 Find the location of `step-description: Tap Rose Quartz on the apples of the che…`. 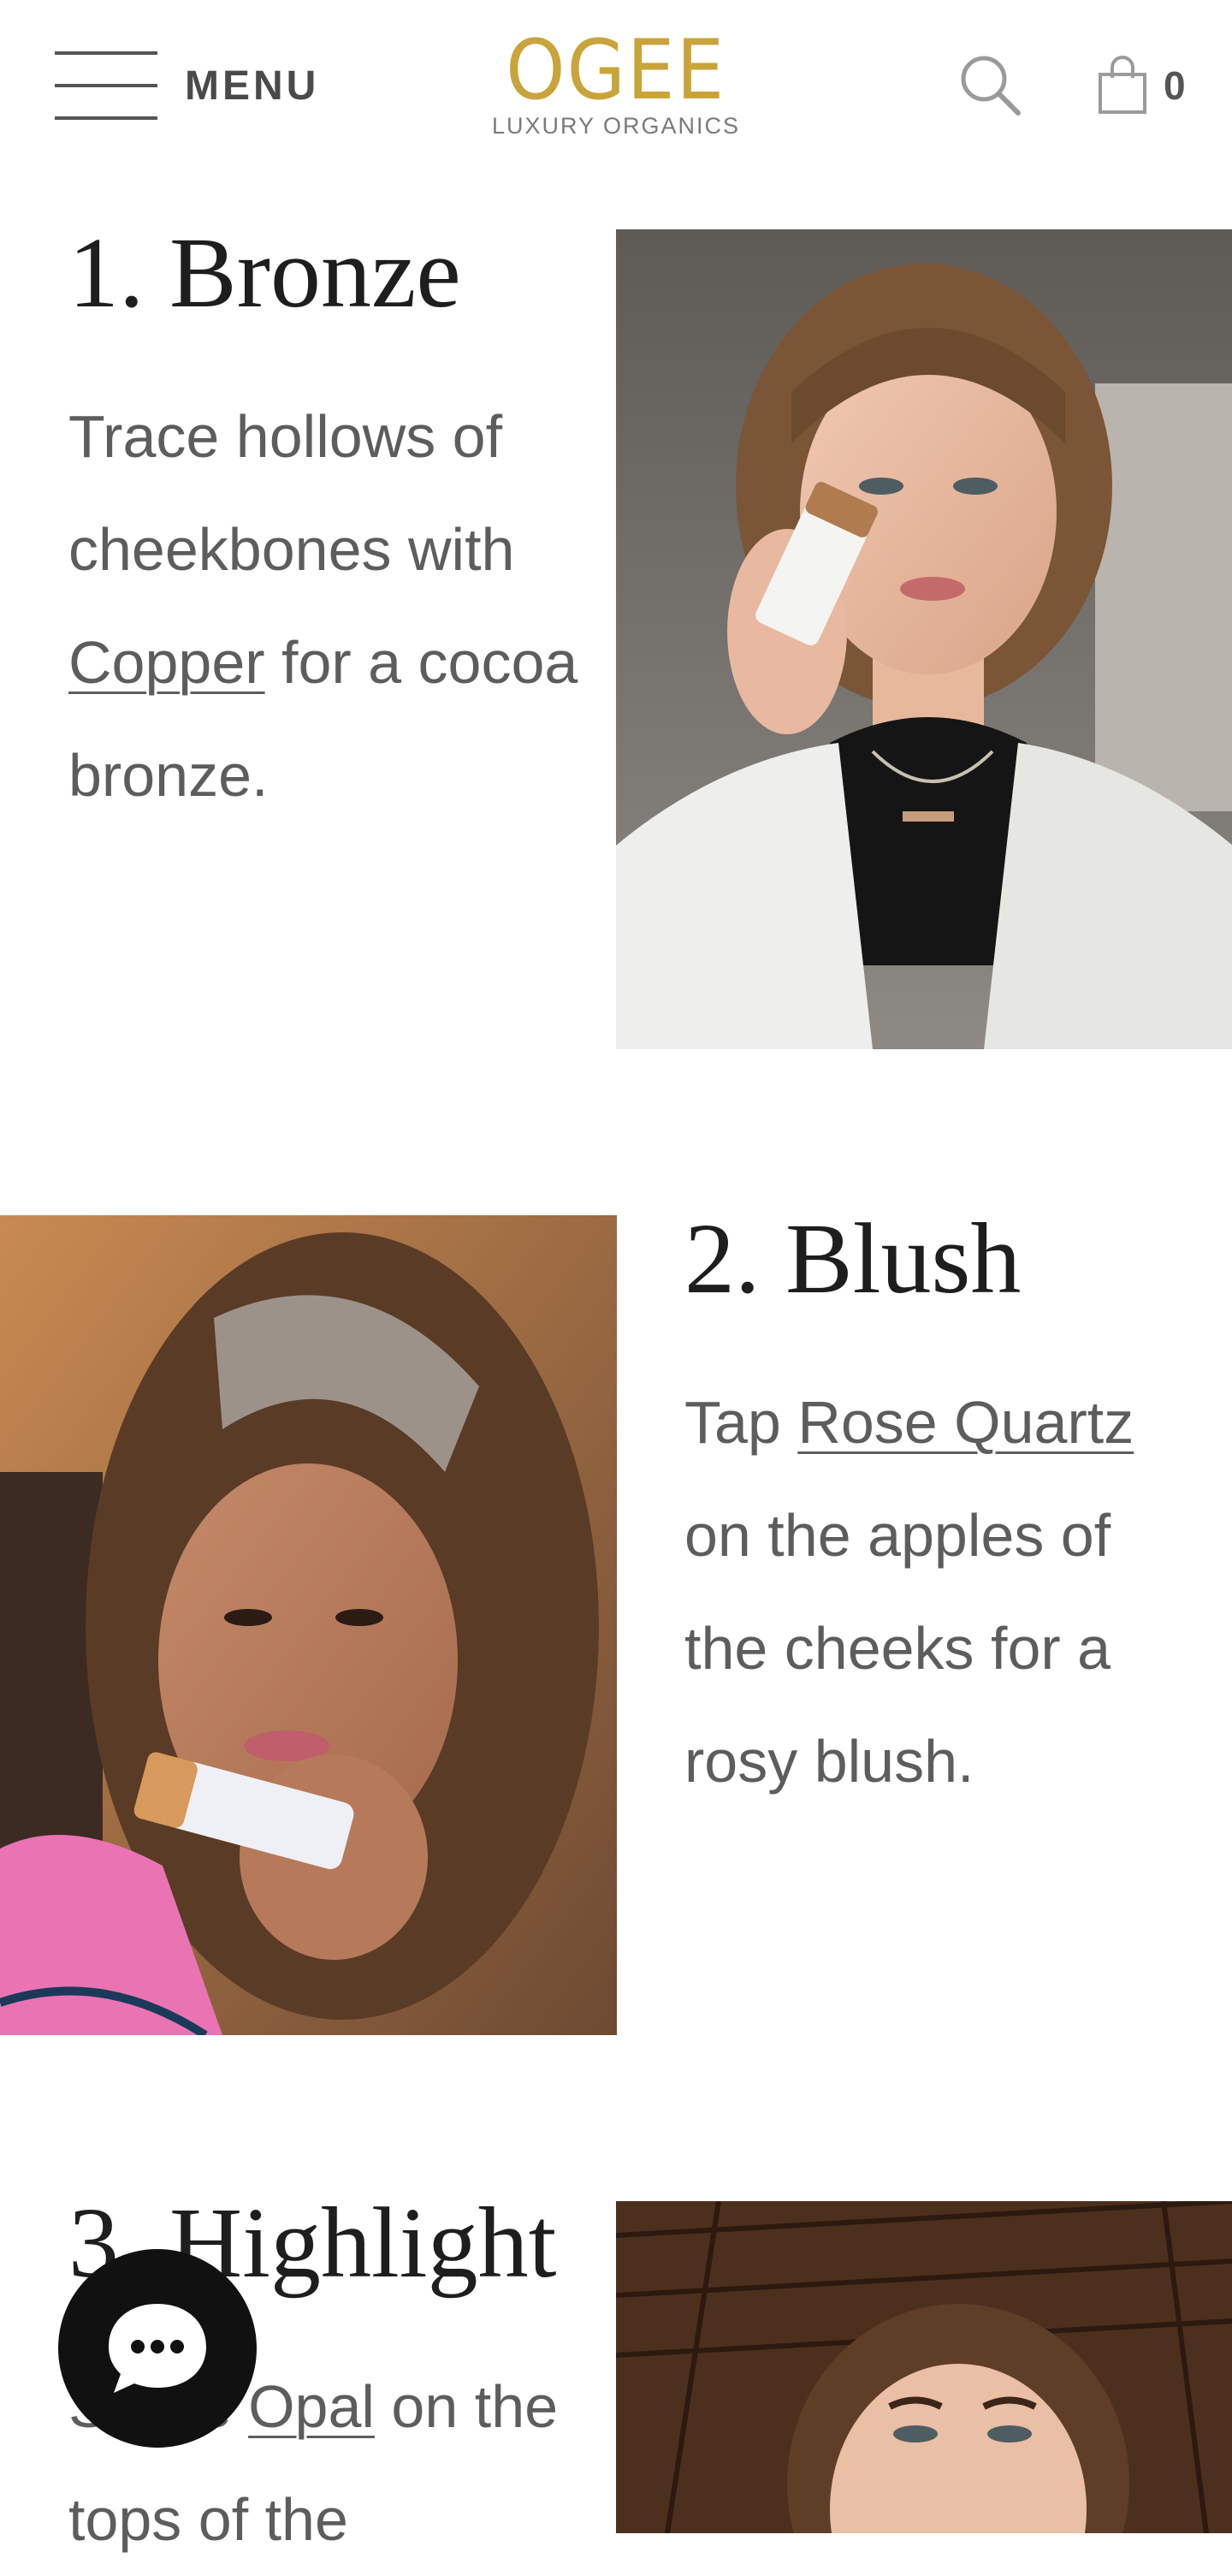

step-description: Tap Rose Quartz on the apples of the che… is located at coordinates (941, 1592).